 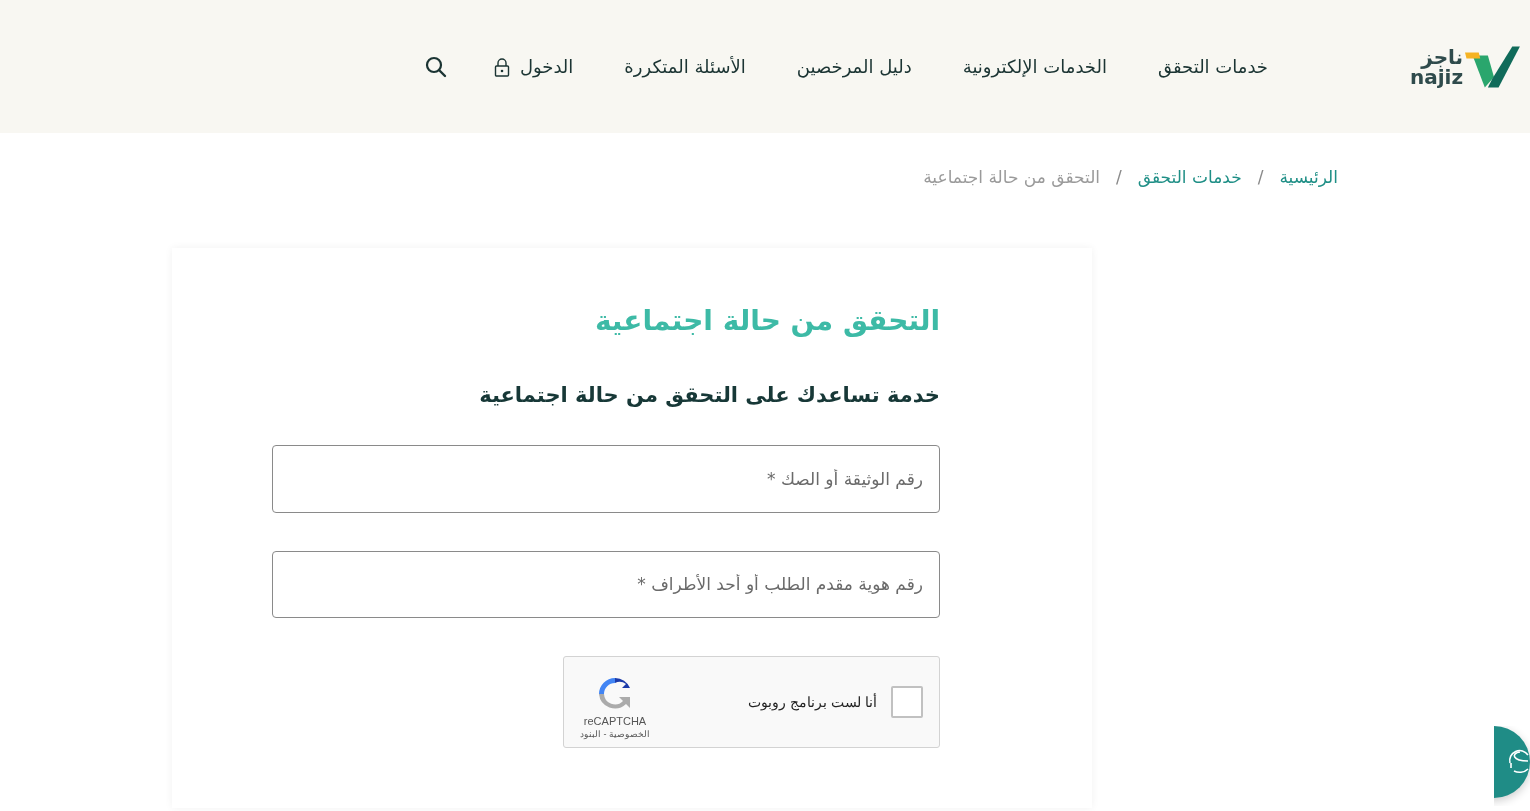 I want to click on search-icon, so click(x=435, y=66).